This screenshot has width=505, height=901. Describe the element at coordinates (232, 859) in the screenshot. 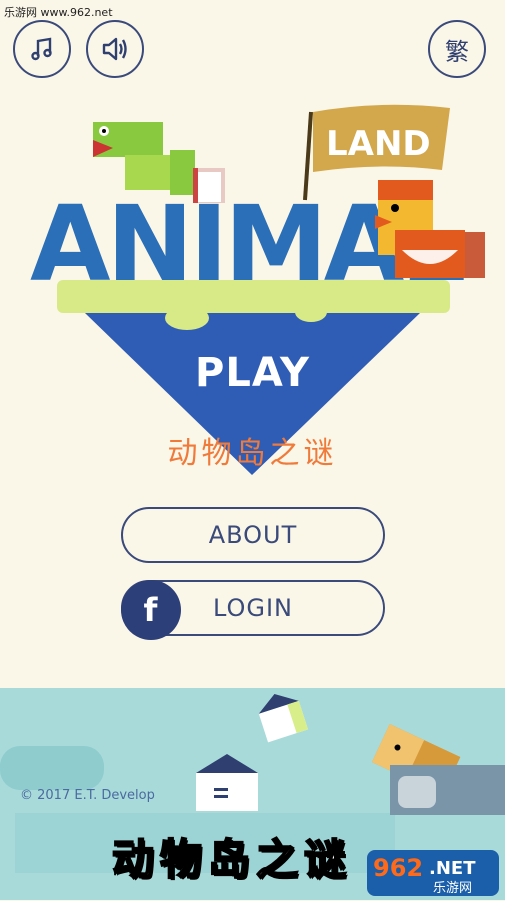

I see `bottom-watermark-title: 动物岛之谜` at that location.